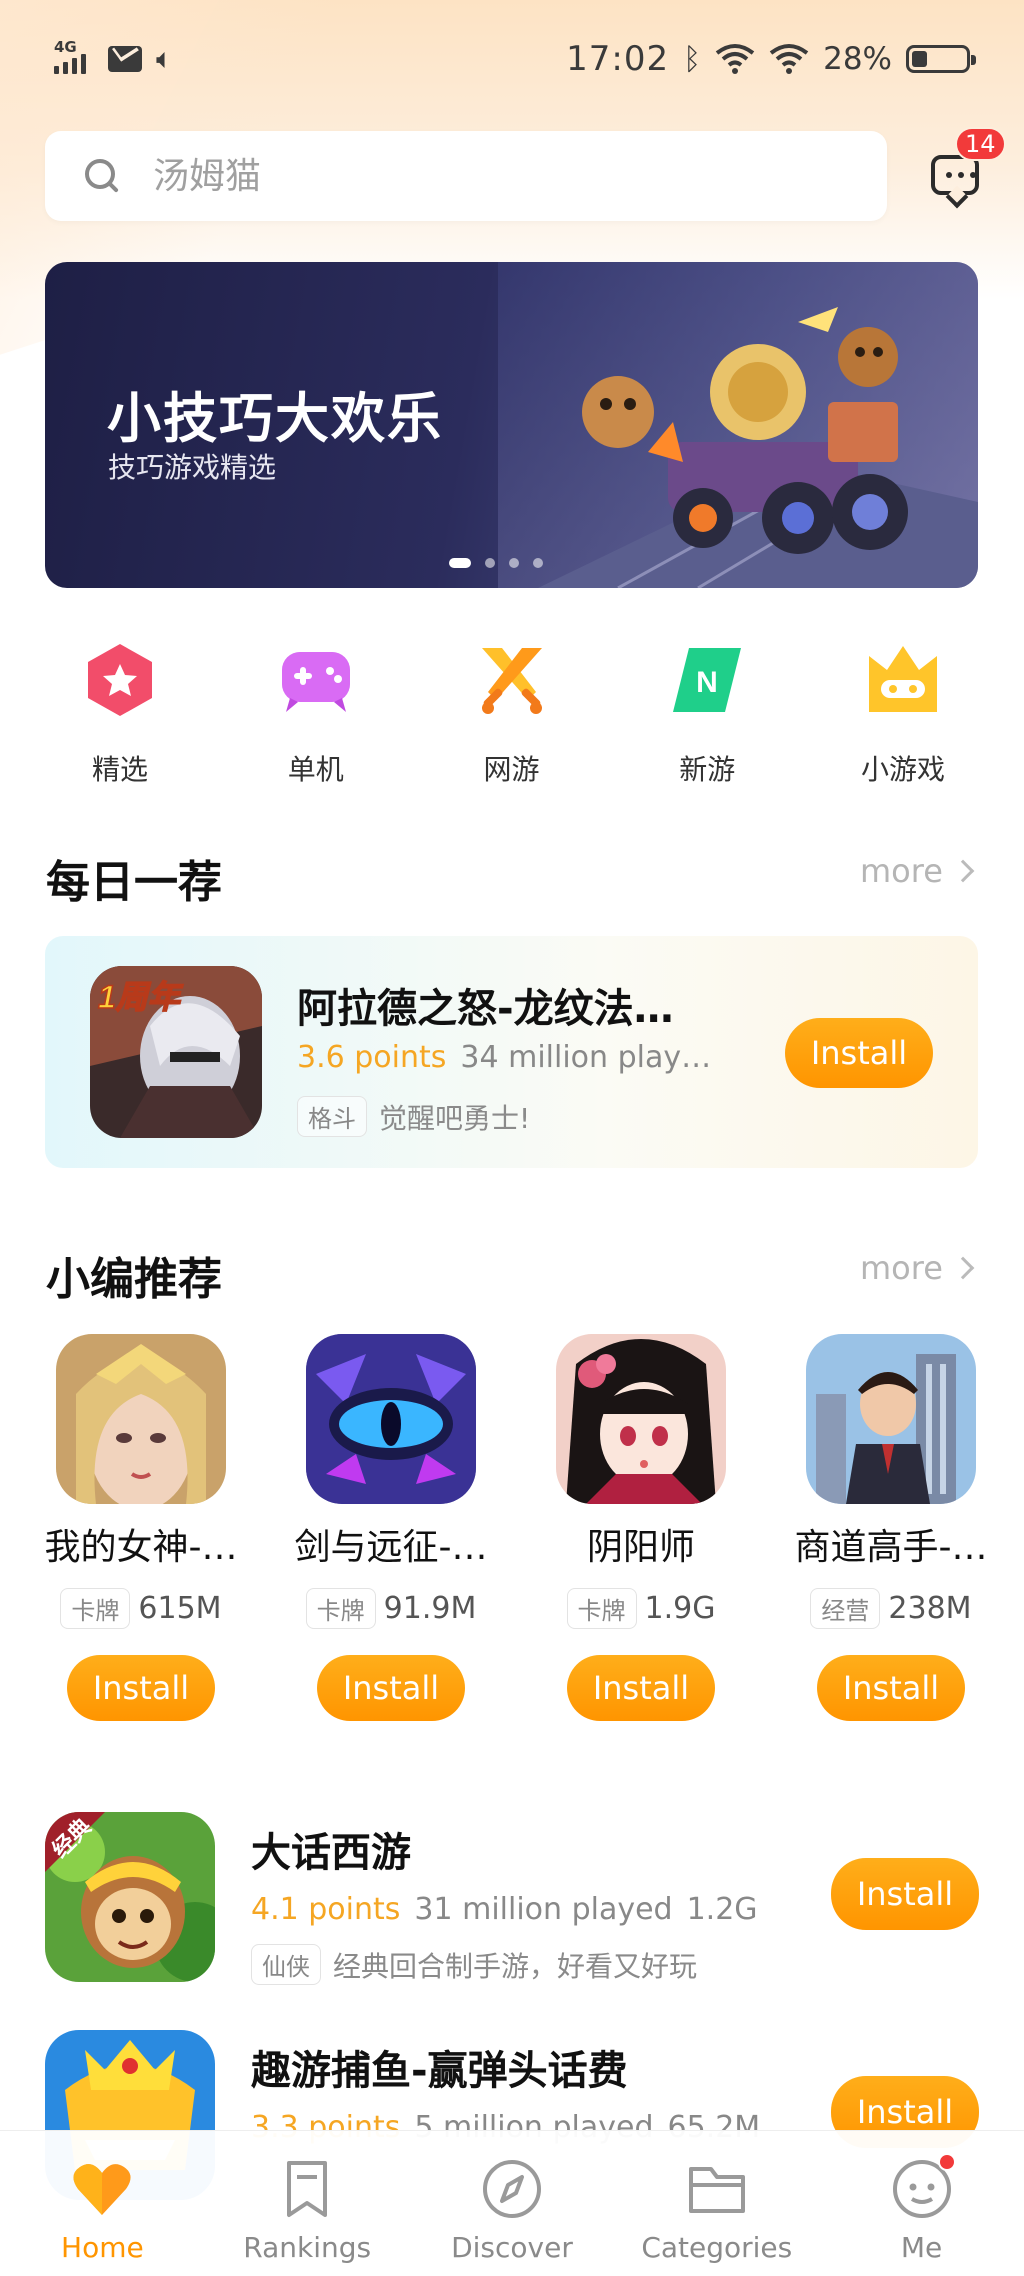 The image size is (1024, 2276). I want to click on crown-icon, so click(903, 679).